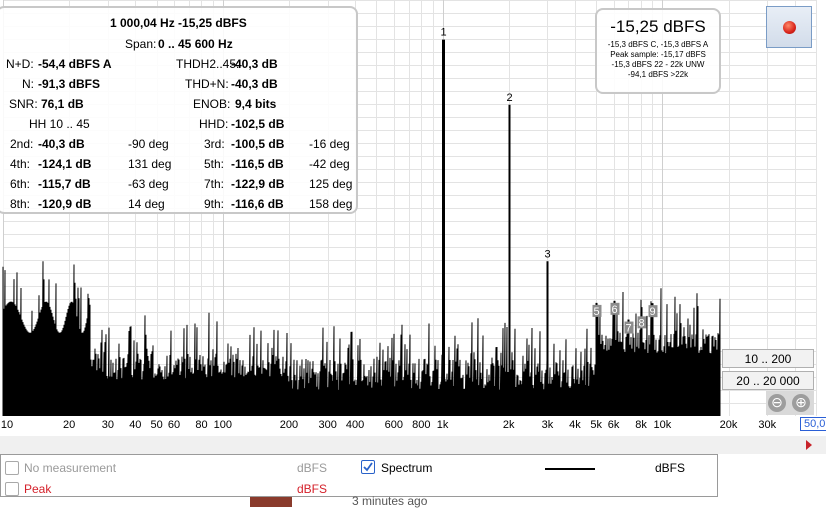 The width and height of the screenshot is (826, 508). Describe the element at coordinates (547, 254) in the screenshot. I see `harmonic-label: 3` at that location.